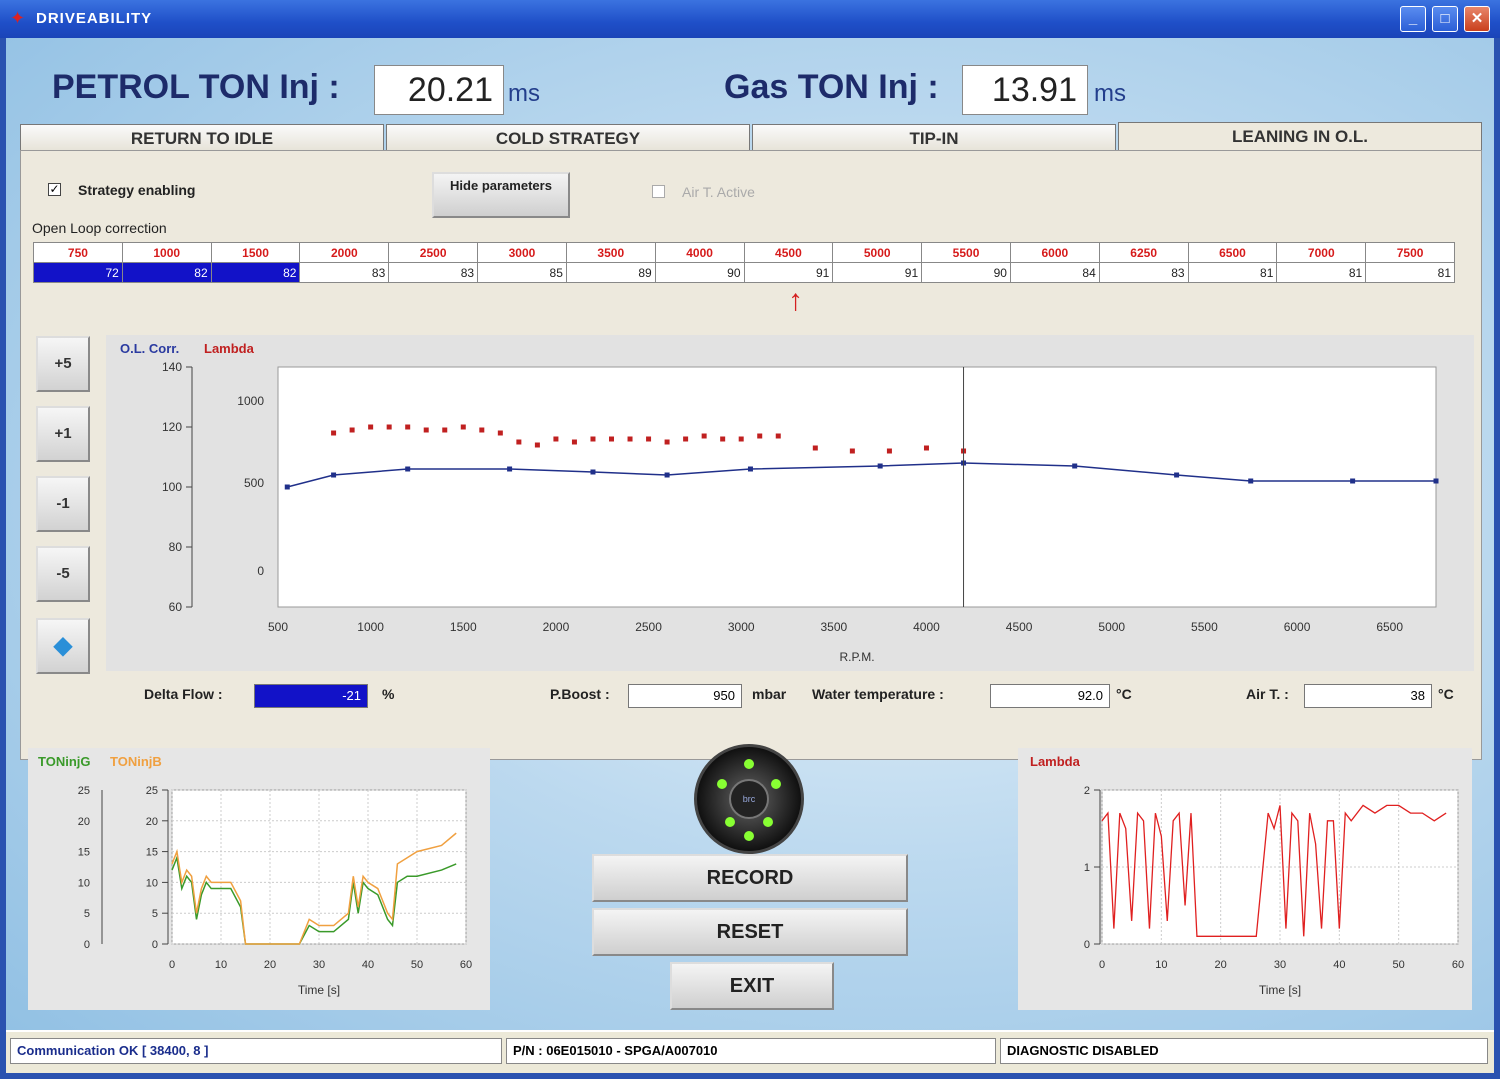 This screenshot has height=1079, width=1500. What do you see at coordinates (580, 694) in the screenshot?
I see `pboost-label: P.Boost :` at bounding box center [580, 694].